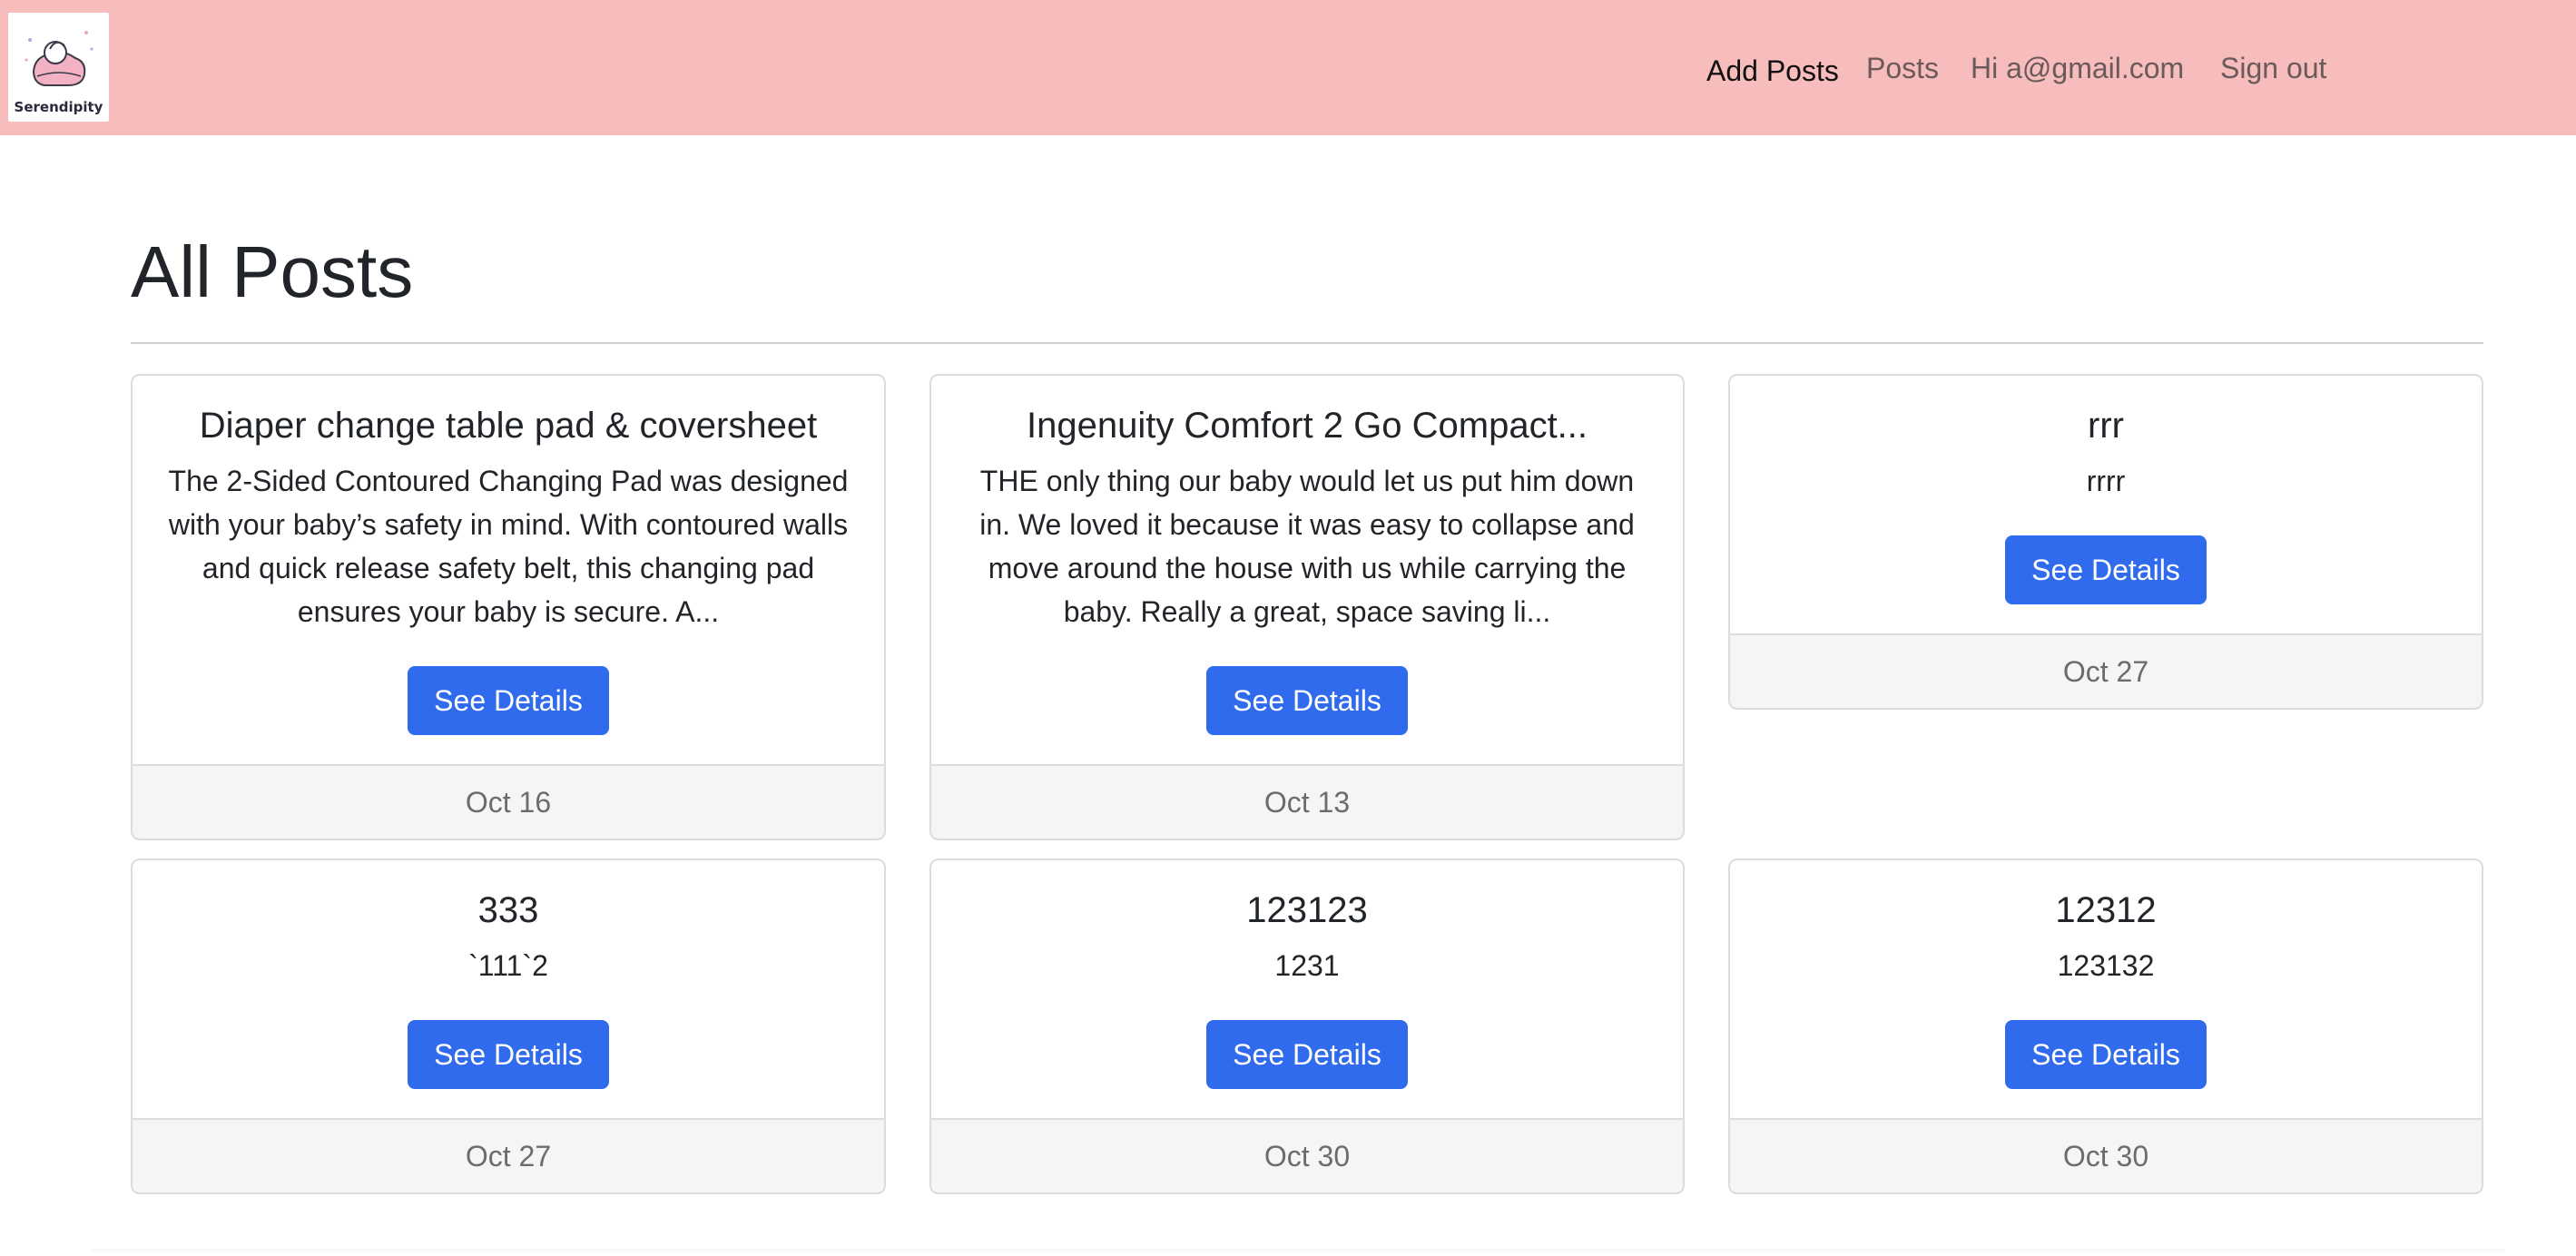 The height and width of the screenshot is (1256, 2576). I want to click on post-title: 333, so click(508, 910).